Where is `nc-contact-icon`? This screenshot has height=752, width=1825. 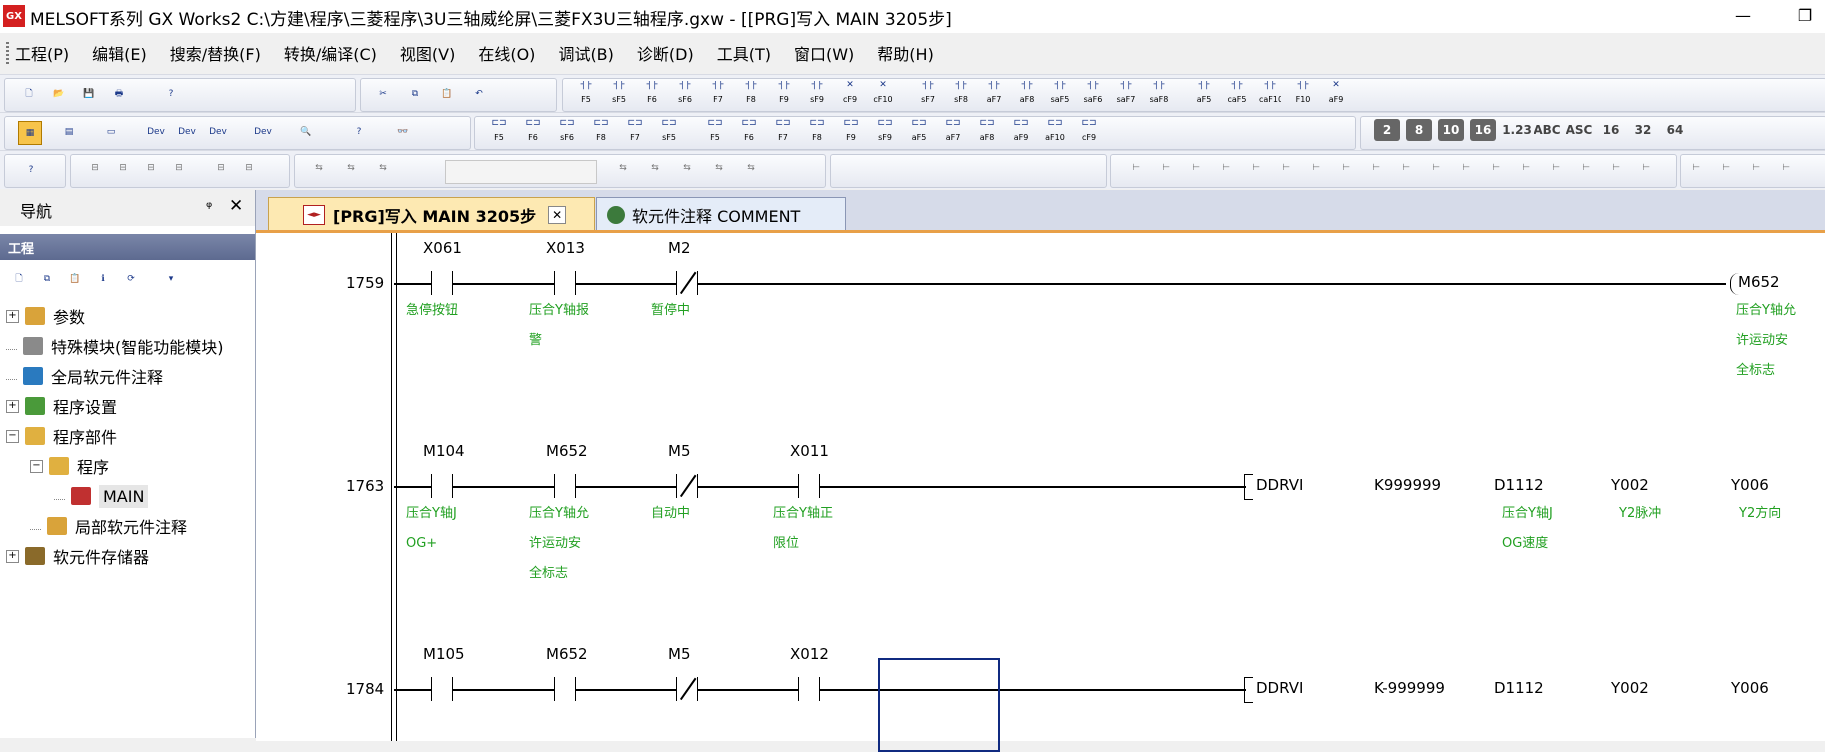
nc-contact-icon is located at coordinates (687, 283).